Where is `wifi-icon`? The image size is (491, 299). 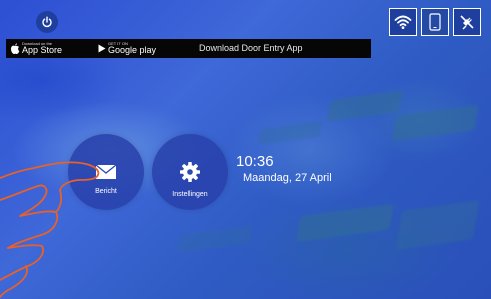 wifi-icon is located at coordinates (403, 22).